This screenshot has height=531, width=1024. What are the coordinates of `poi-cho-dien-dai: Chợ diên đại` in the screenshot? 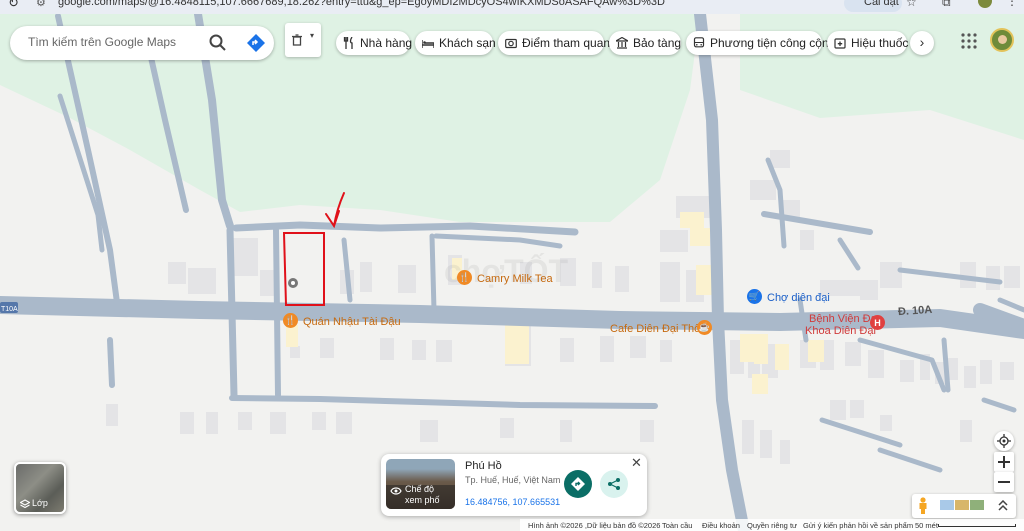 It's located at (798, 298).